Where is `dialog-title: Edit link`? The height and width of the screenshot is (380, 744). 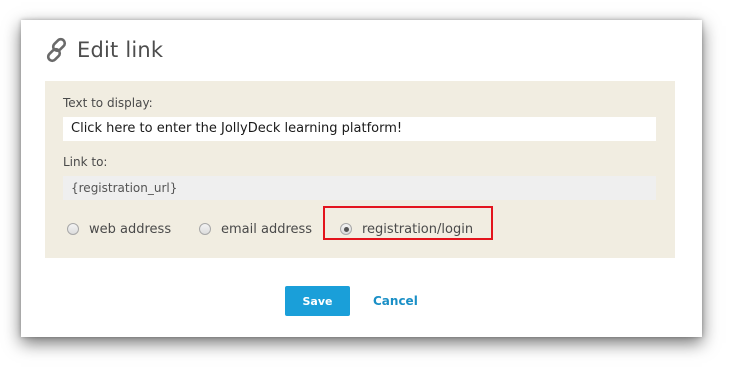 dialog-title: Edit link is located at coordinates (120, 50).